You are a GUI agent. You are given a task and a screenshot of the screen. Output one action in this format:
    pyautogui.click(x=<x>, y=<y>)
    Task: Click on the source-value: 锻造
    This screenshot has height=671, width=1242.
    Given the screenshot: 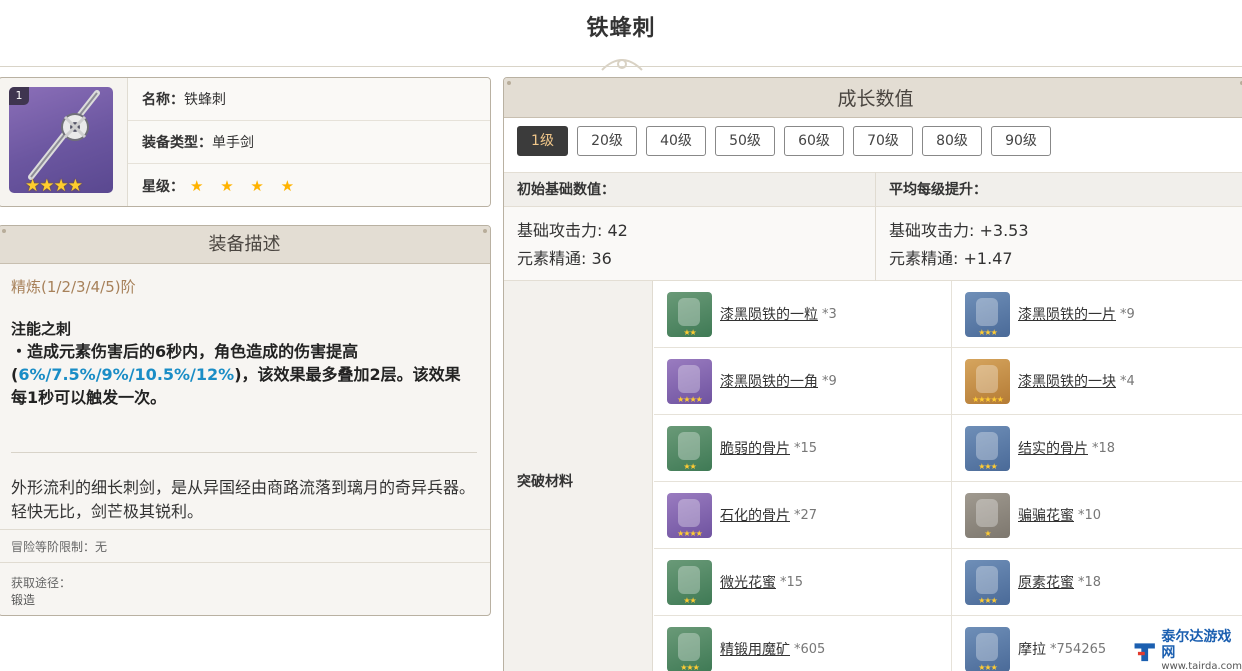 What is the action you would take?
    pyautogui.click(x=23, y=600)
    